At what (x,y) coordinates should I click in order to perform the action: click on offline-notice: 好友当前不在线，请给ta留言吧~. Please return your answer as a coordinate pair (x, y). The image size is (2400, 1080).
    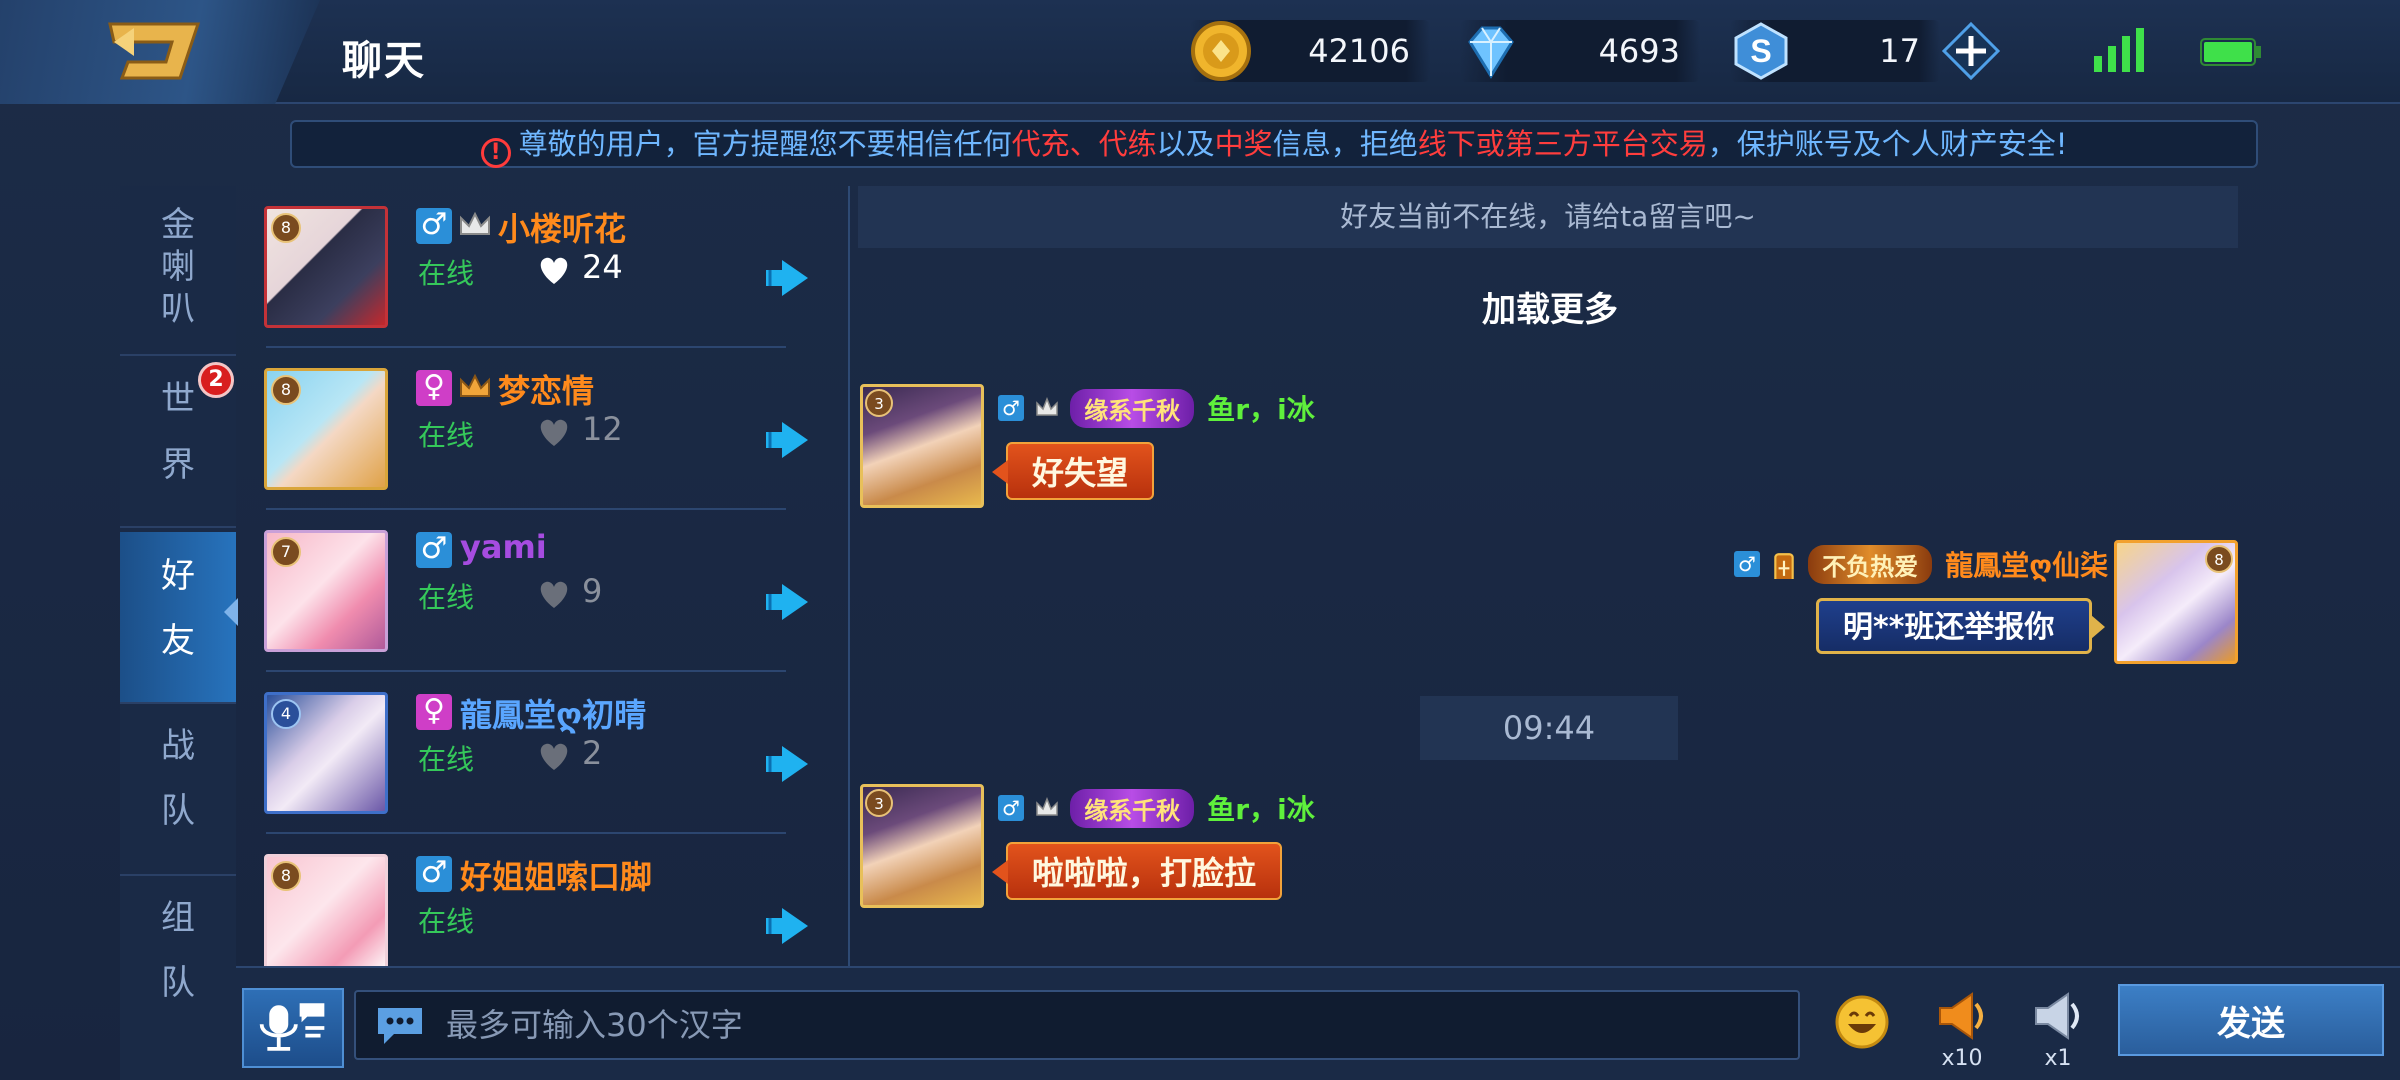
    Looking at the image, I should click on (1548, 217).